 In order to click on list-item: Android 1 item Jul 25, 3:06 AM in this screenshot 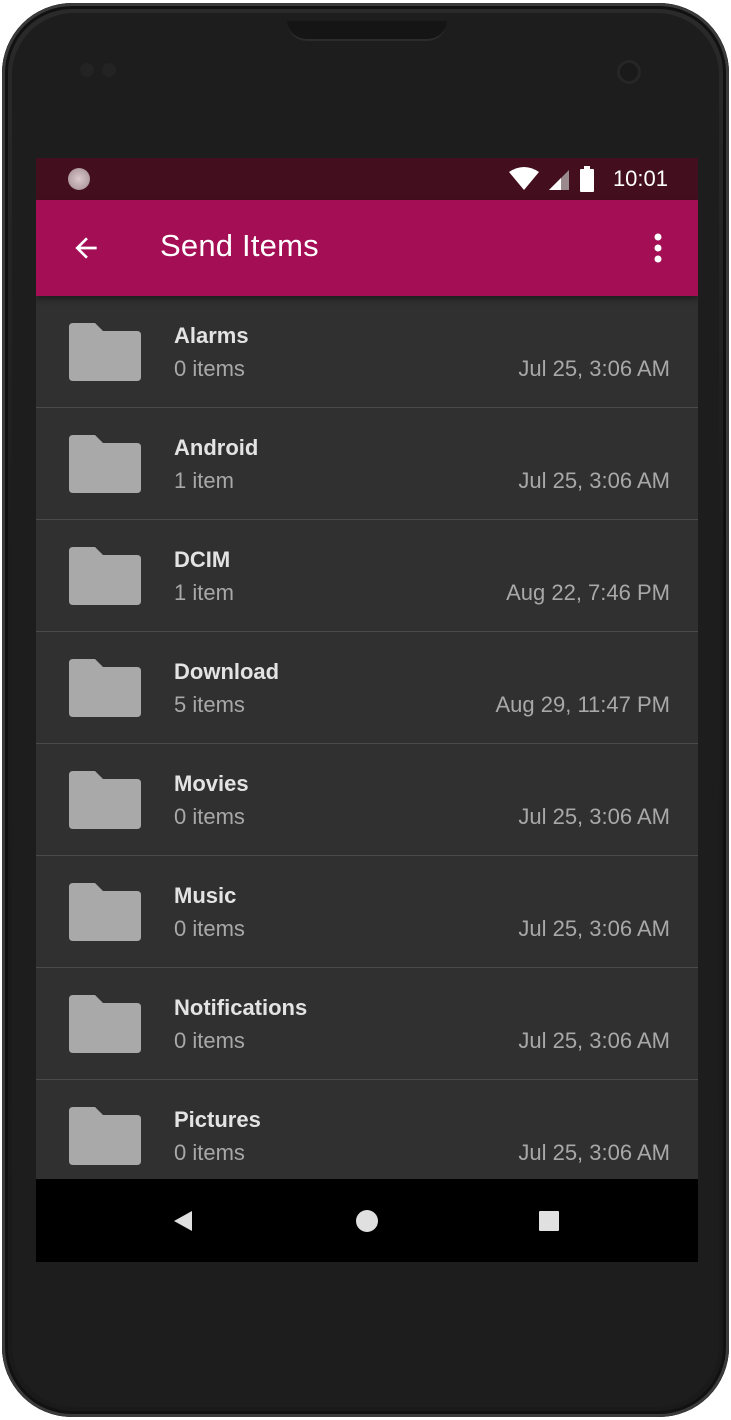, I will do `click(367, 464)`.